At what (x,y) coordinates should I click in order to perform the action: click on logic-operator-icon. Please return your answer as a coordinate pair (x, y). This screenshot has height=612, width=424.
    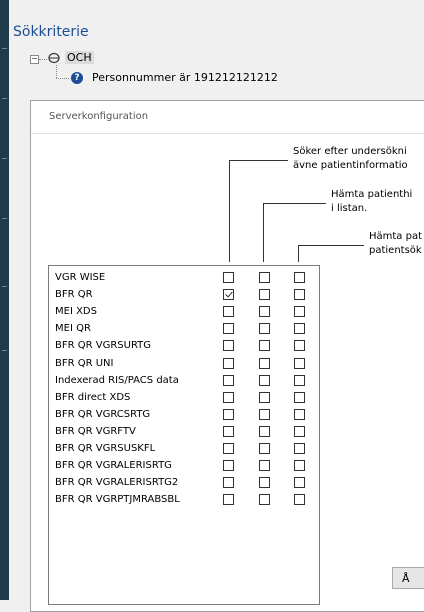
    Looking at the image, I should click on (54, 58).